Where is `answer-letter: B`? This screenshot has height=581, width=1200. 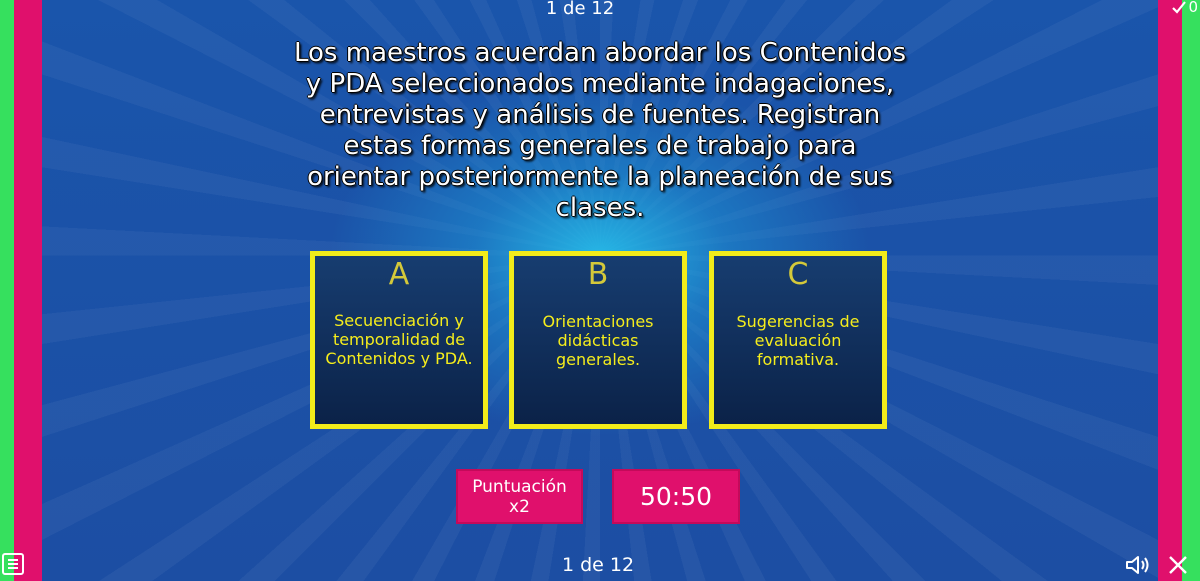 answer-letter: B is located at coordinates (598, 274).